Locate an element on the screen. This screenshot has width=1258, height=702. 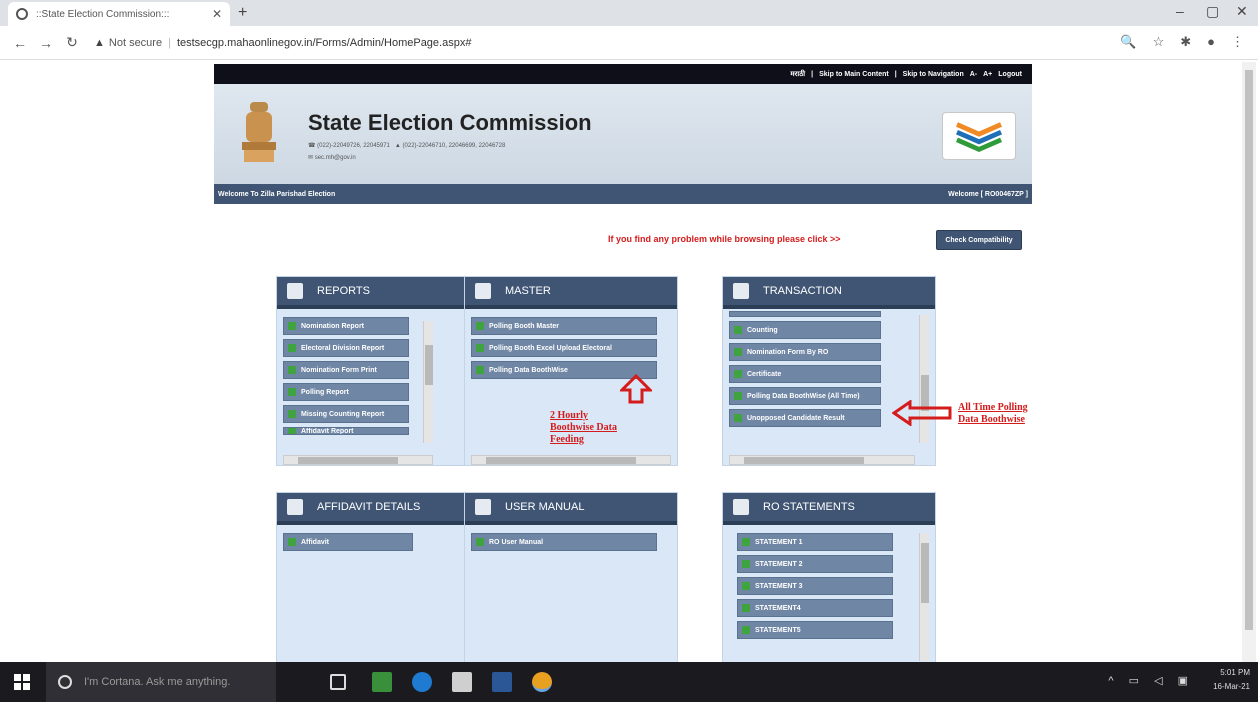
reports-item: Nomination Report is located at coordinates (346, 326).